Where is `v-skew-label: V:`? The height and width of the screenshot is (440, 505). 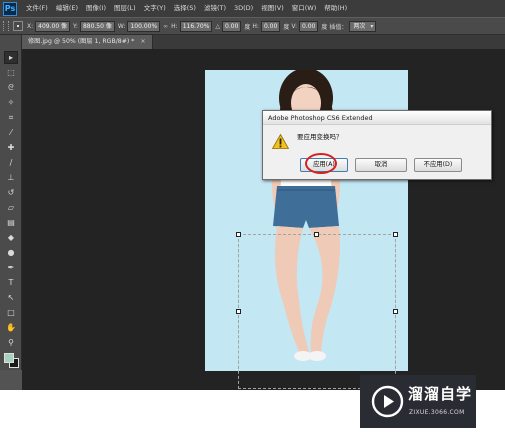
v-skew-label: V: is located at coordinates (294, 26).